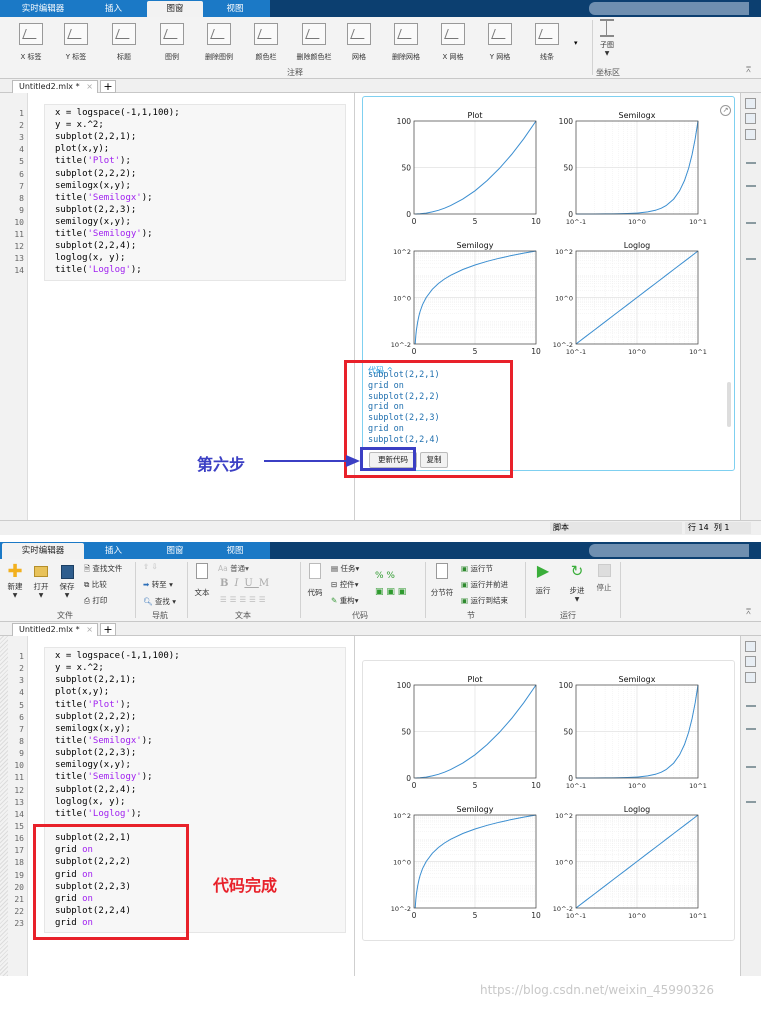  Describe the element at coordinates (500, 42) in the screenshot. I see `ribbon-item-10: Y 网格` at that location.